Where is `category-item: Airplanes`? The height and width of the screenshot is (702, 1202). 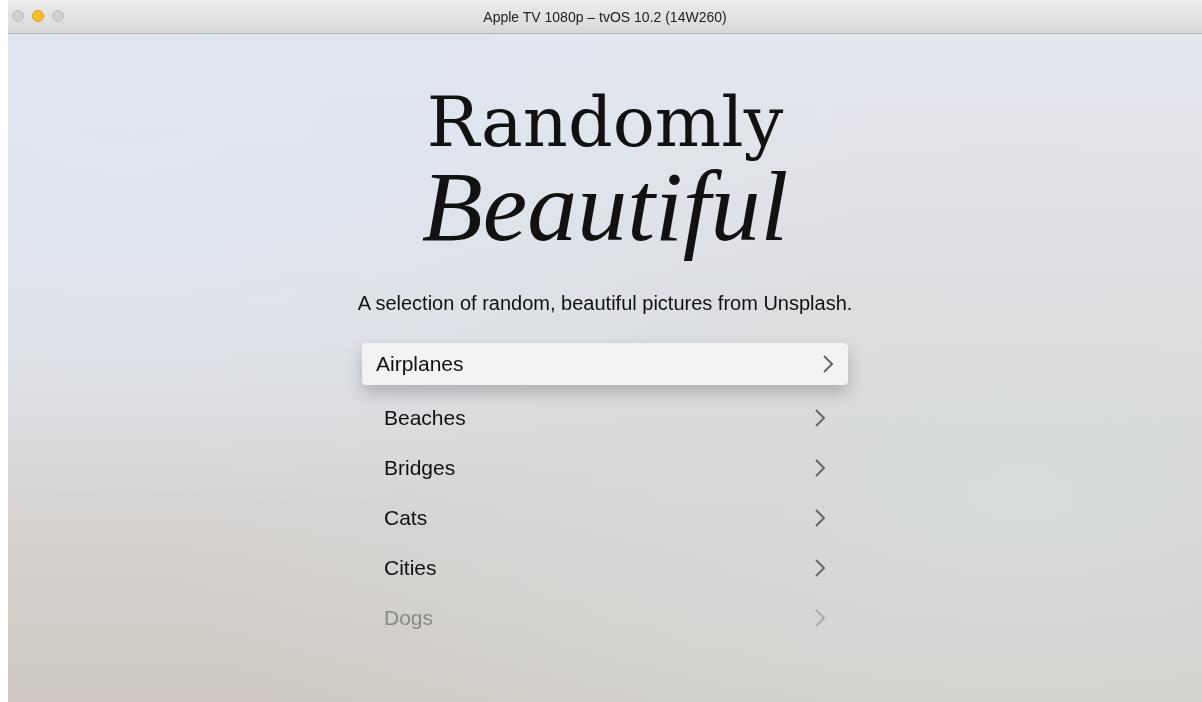 category-item: Airplanes is located at coordinates (605, 364).